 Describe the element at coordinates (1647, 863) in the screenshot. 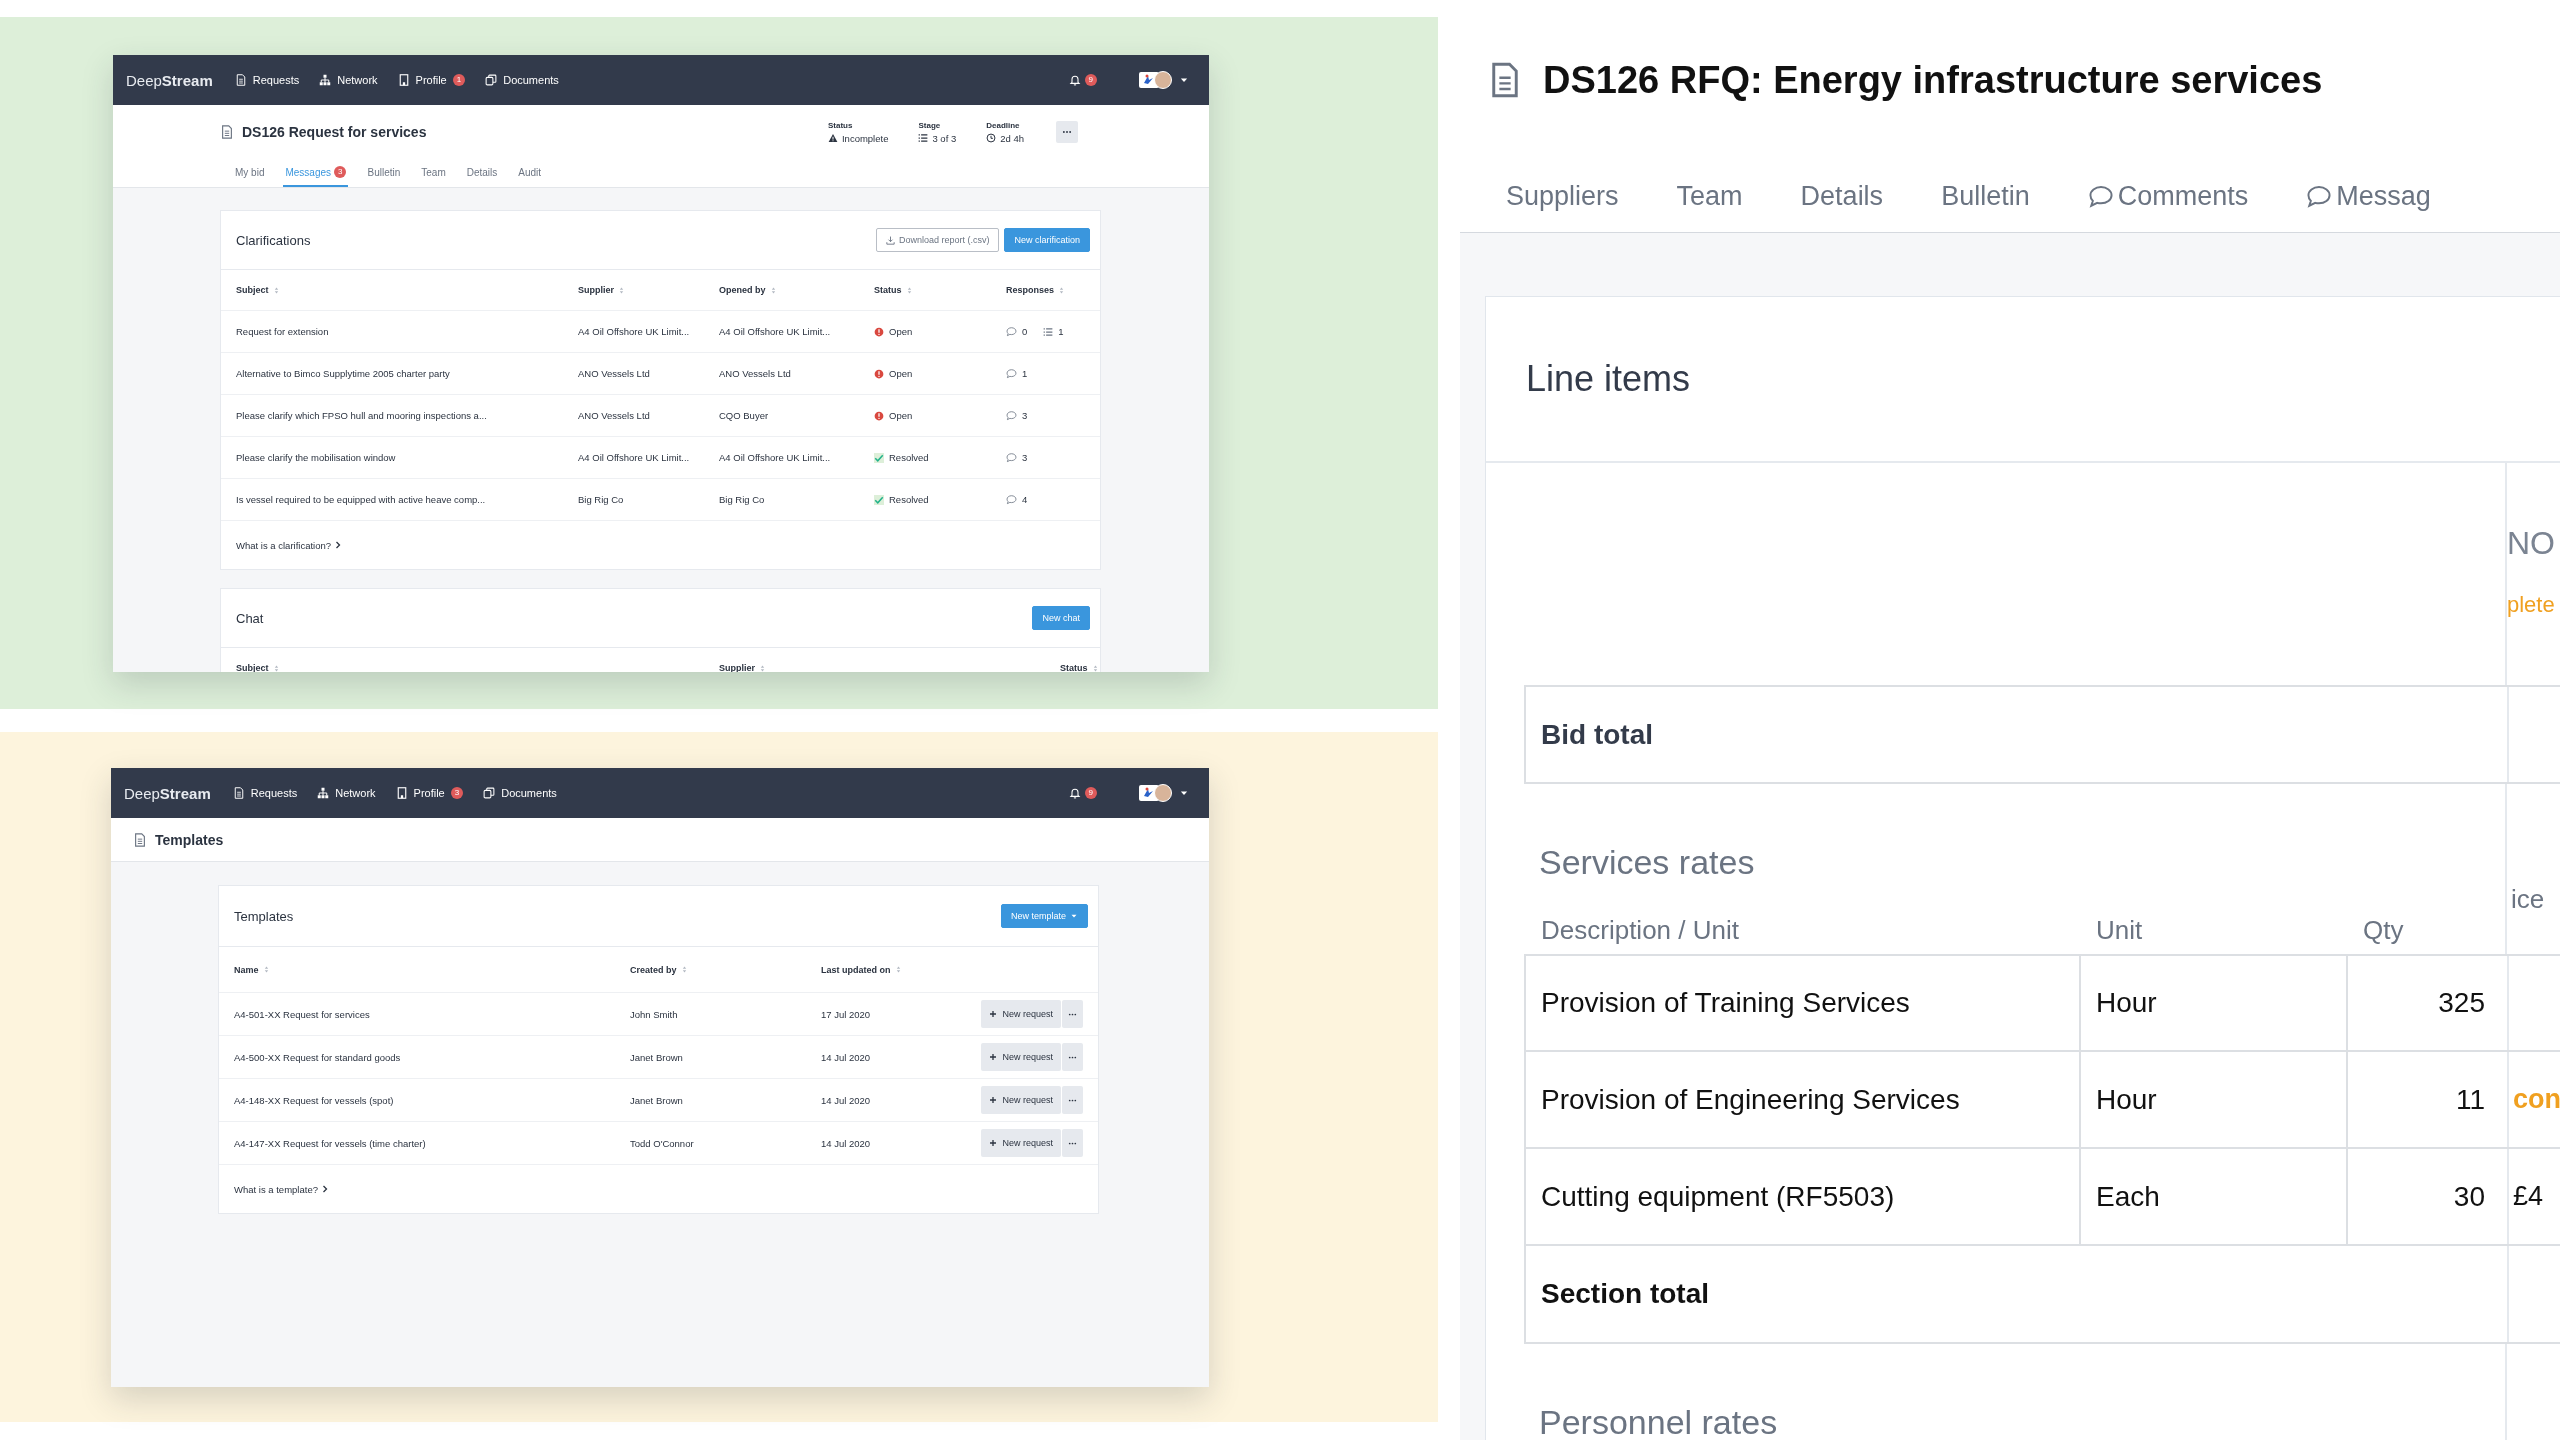

I see `section-title: Services rates` at that location.